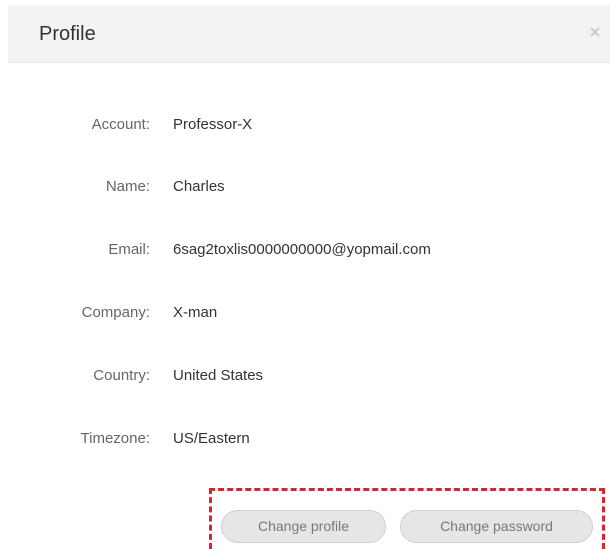 The height and width of the screenshot is (549, 610). I want to click on action-buttons-highlight: Change profile Change password, so click(407, 518).